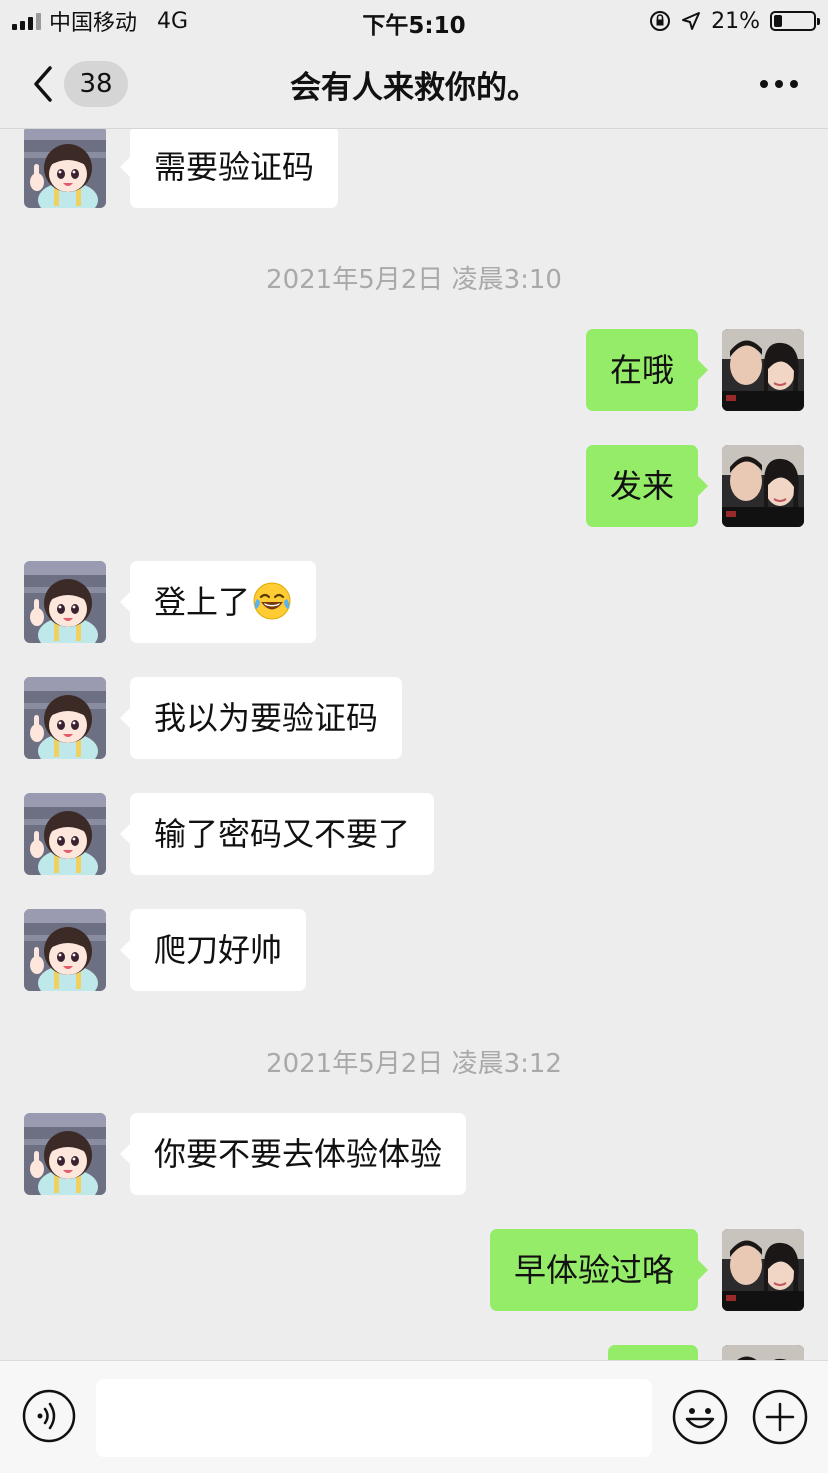  I want to click on voice-icon, so click(49, 1416).